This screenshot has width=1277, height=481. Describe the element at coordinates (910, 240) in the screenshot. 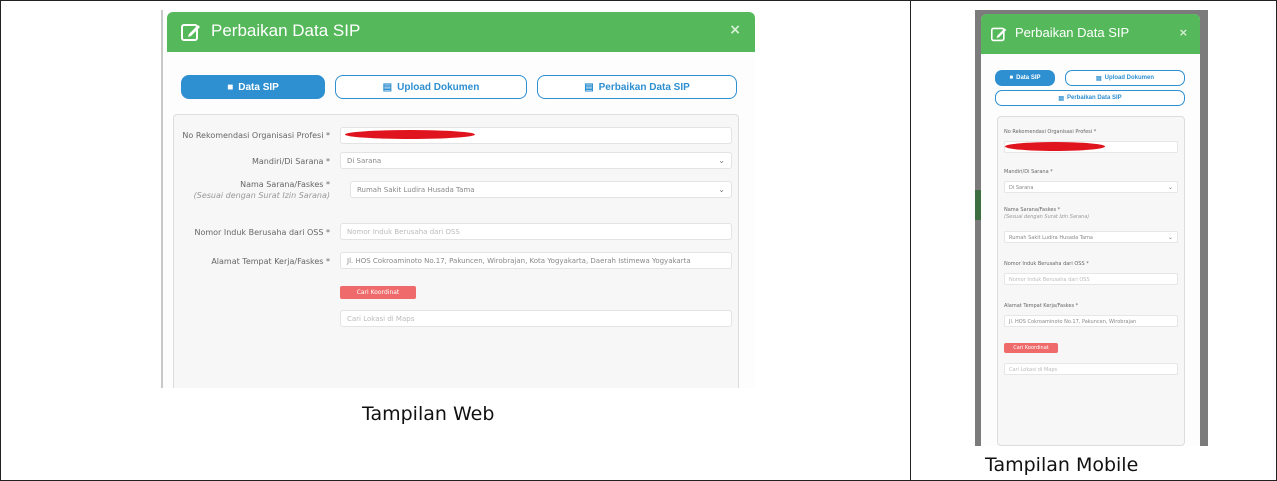

I see `table-column-divider` at that location.